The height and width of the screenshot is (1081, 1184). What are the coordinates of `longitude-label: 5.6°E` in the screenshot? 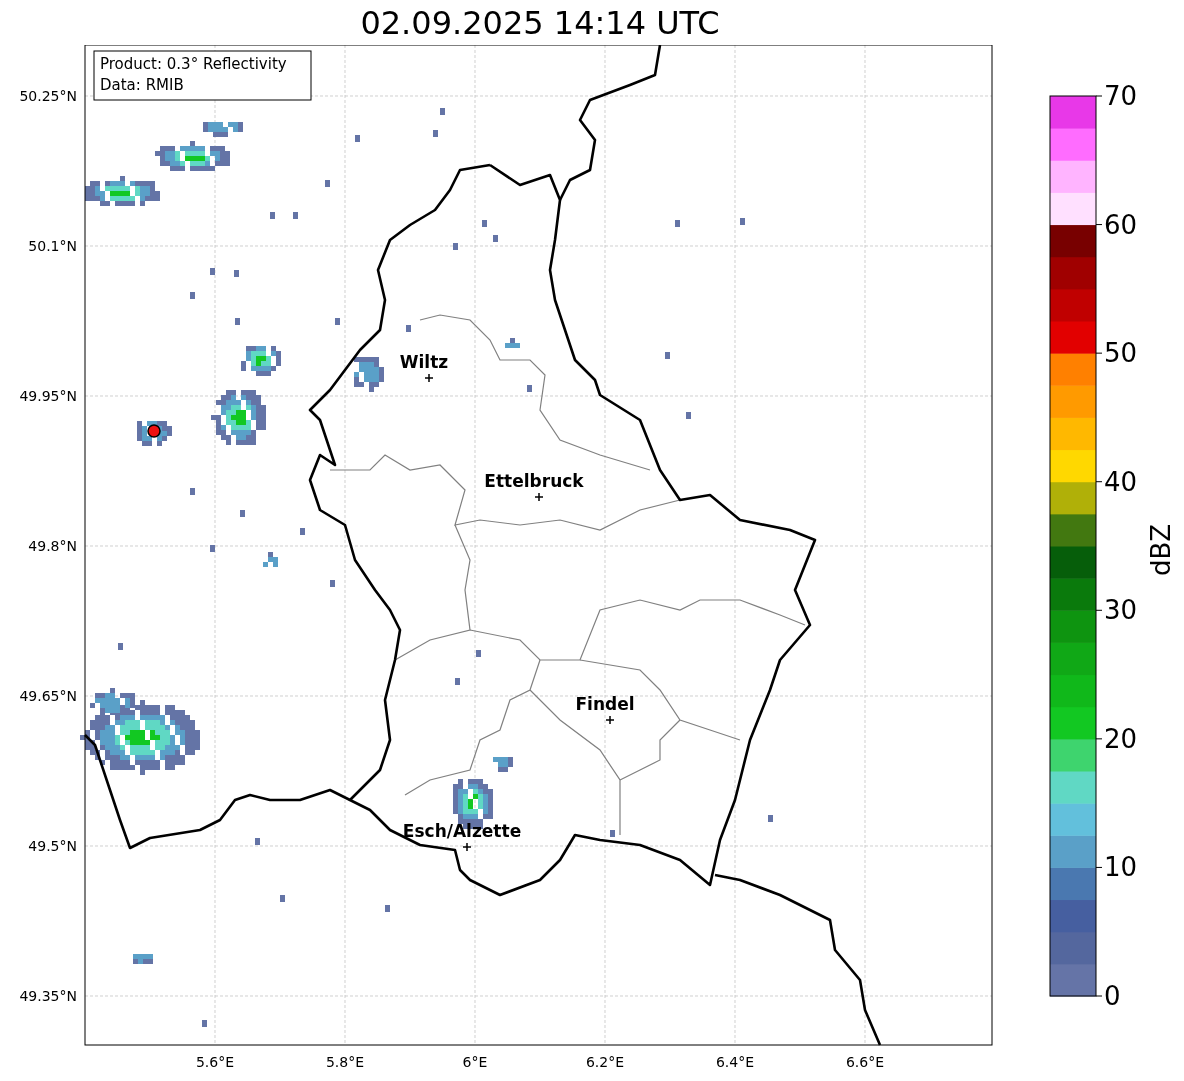 It's located at (215, 1062).